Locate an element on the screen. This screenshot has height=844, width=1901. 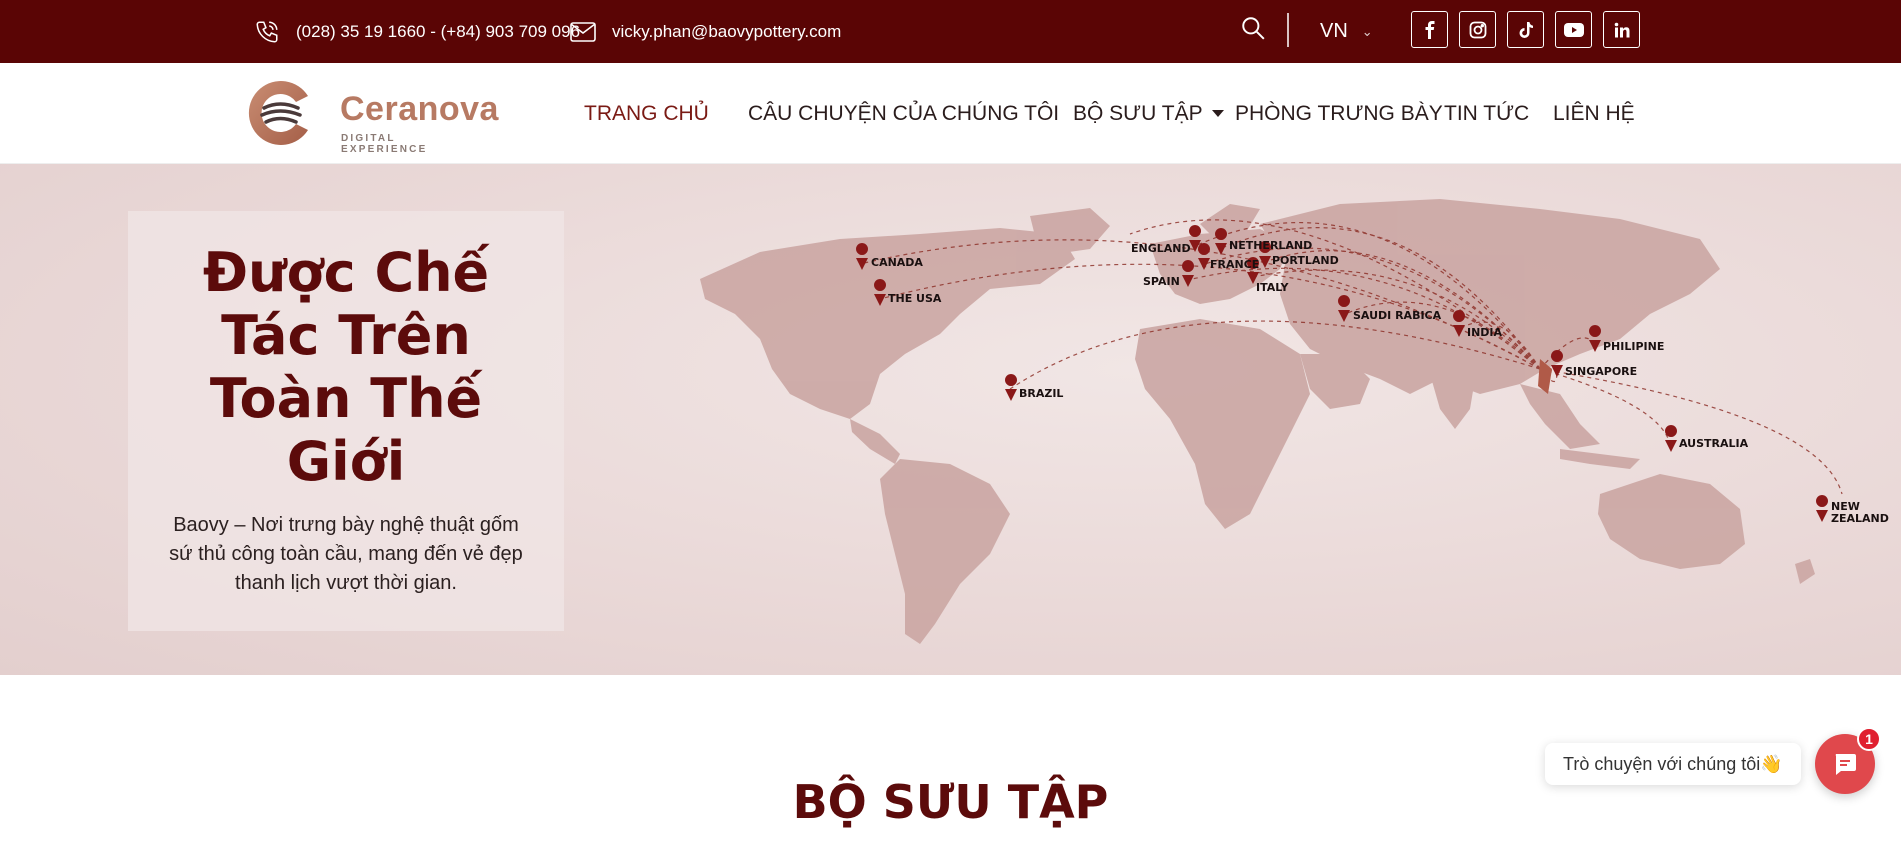
map-label-italy: ITALY is located at coordinates (1273, 287).